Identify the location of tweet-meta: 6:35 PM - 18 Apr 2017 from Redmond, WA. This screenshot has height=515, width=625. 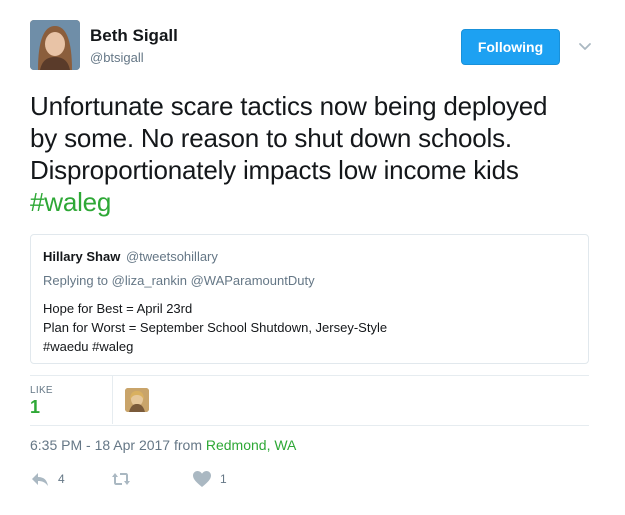
(163, 445).